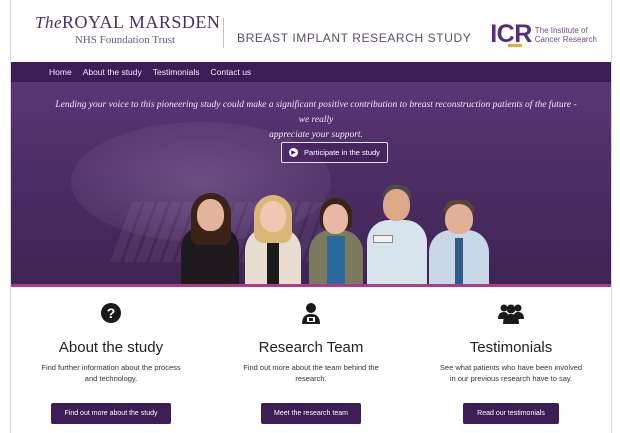  Describe the element at coordinates (511, 34) in the screenshot. I see `icr-mark: ICR` at that location.